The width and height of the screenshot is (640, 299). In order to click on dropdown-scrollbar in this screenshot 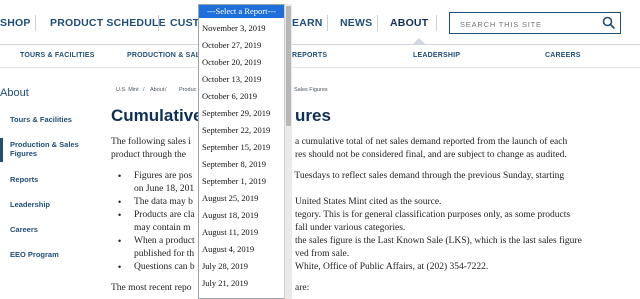, I will do `click(288, 151)`.